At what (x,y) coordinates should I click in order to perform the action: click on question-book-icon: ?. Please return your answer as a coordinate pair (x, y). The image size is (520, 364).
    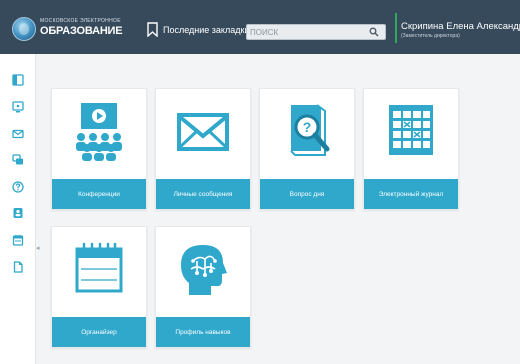
    Looking at the image, I should click on (310, 130).